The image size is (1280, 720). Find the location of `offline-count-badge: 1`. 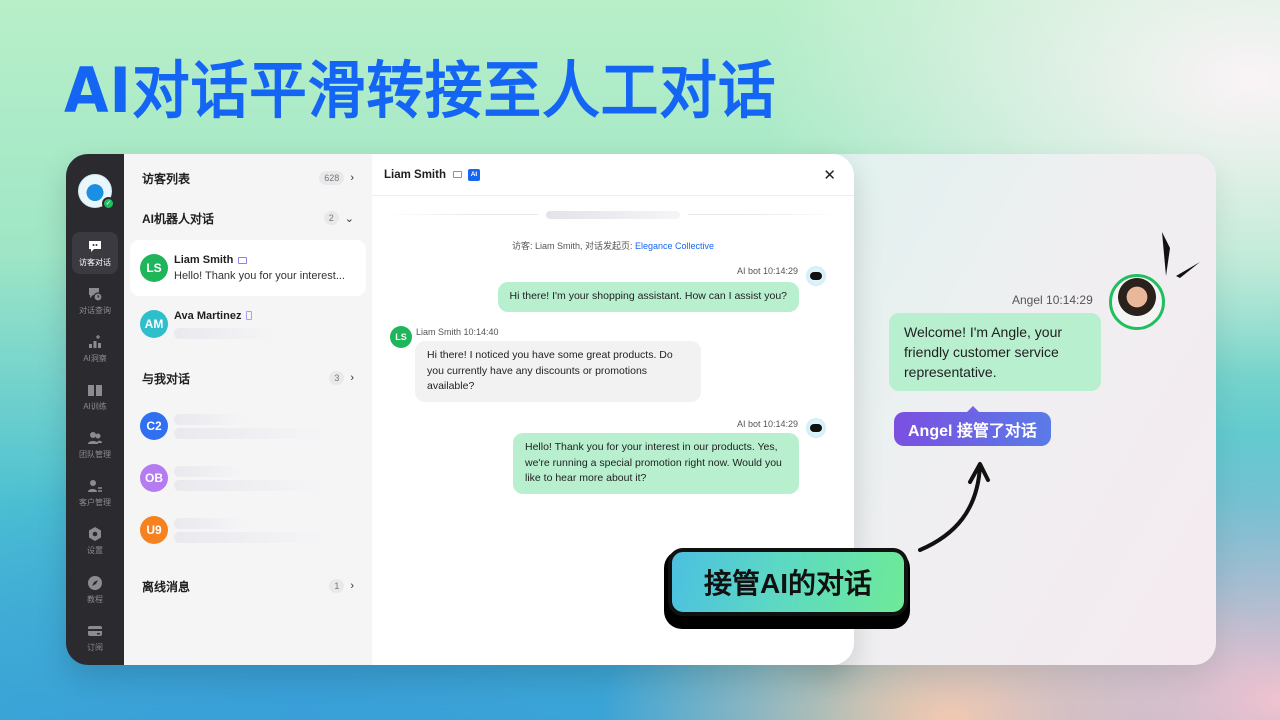

offline-count-badge: 1 is located at coordinates (337, 586).